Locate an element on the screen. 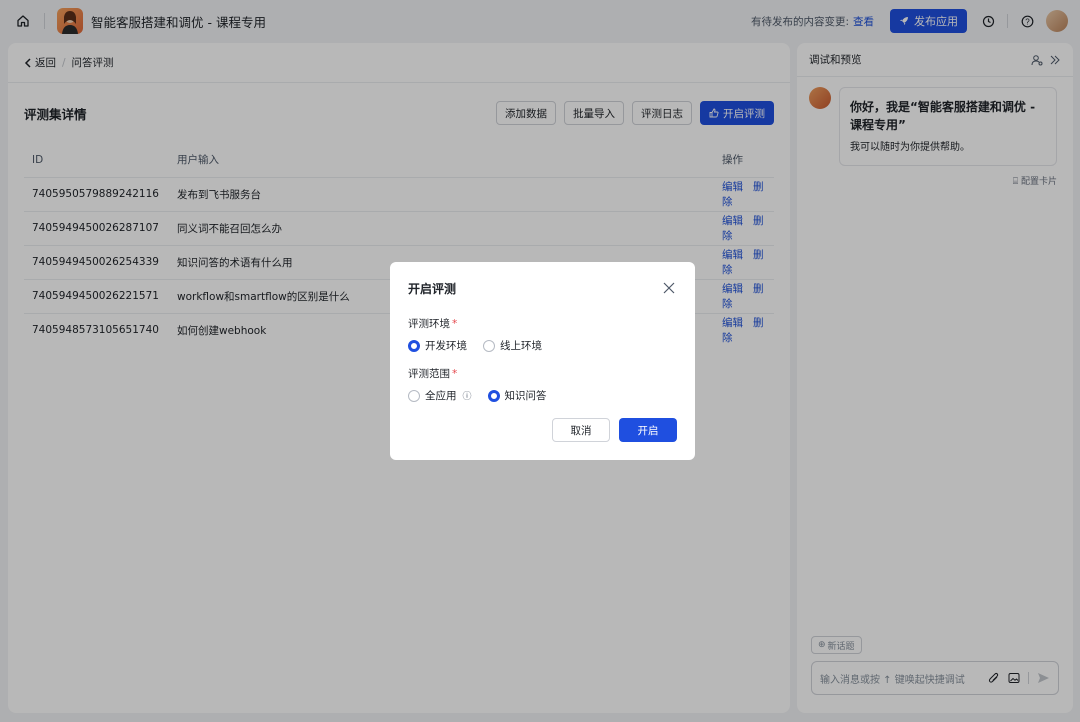 This screenshot has width=1080, height=722. scope-label-text: 评测范围 is located at coordinates (429, 374).